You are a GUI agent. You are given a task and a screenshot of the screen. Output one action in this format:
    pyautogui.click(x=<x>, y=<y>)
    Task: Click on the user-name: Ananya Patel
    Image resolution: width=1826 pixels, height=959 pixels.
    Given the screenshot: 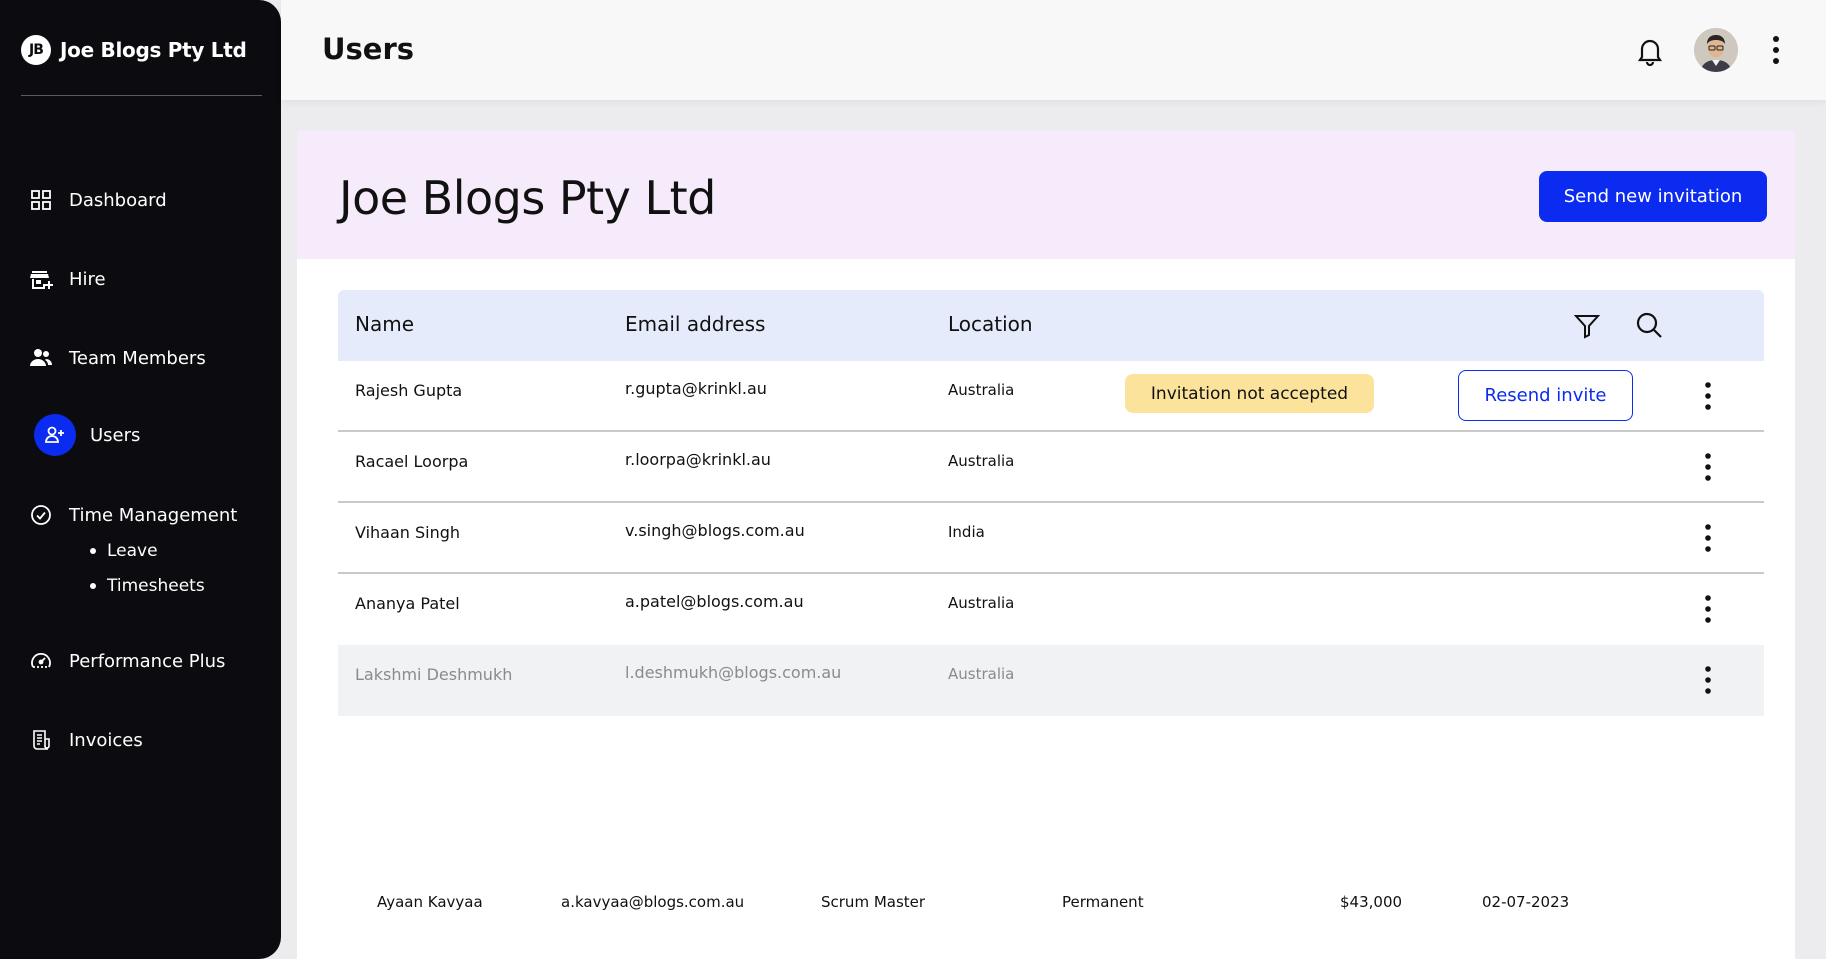 What is the action you would take?
    pyautogui.click(x=407, y=603)
    